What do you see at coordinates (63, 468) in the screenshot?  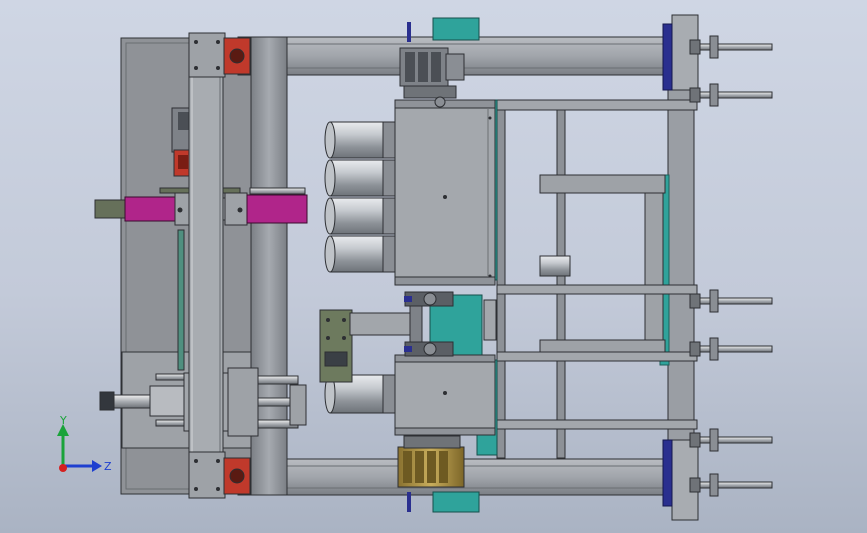 I see `x-axis-dot` at bounding box center [63, 468].